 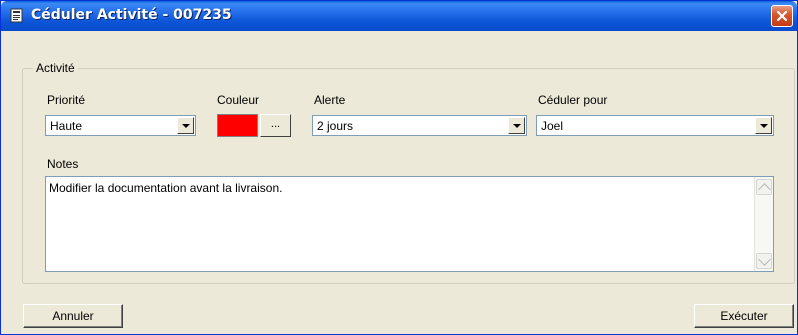 I want to click on cancel-button: Annuler, so click(x=73, y=316).